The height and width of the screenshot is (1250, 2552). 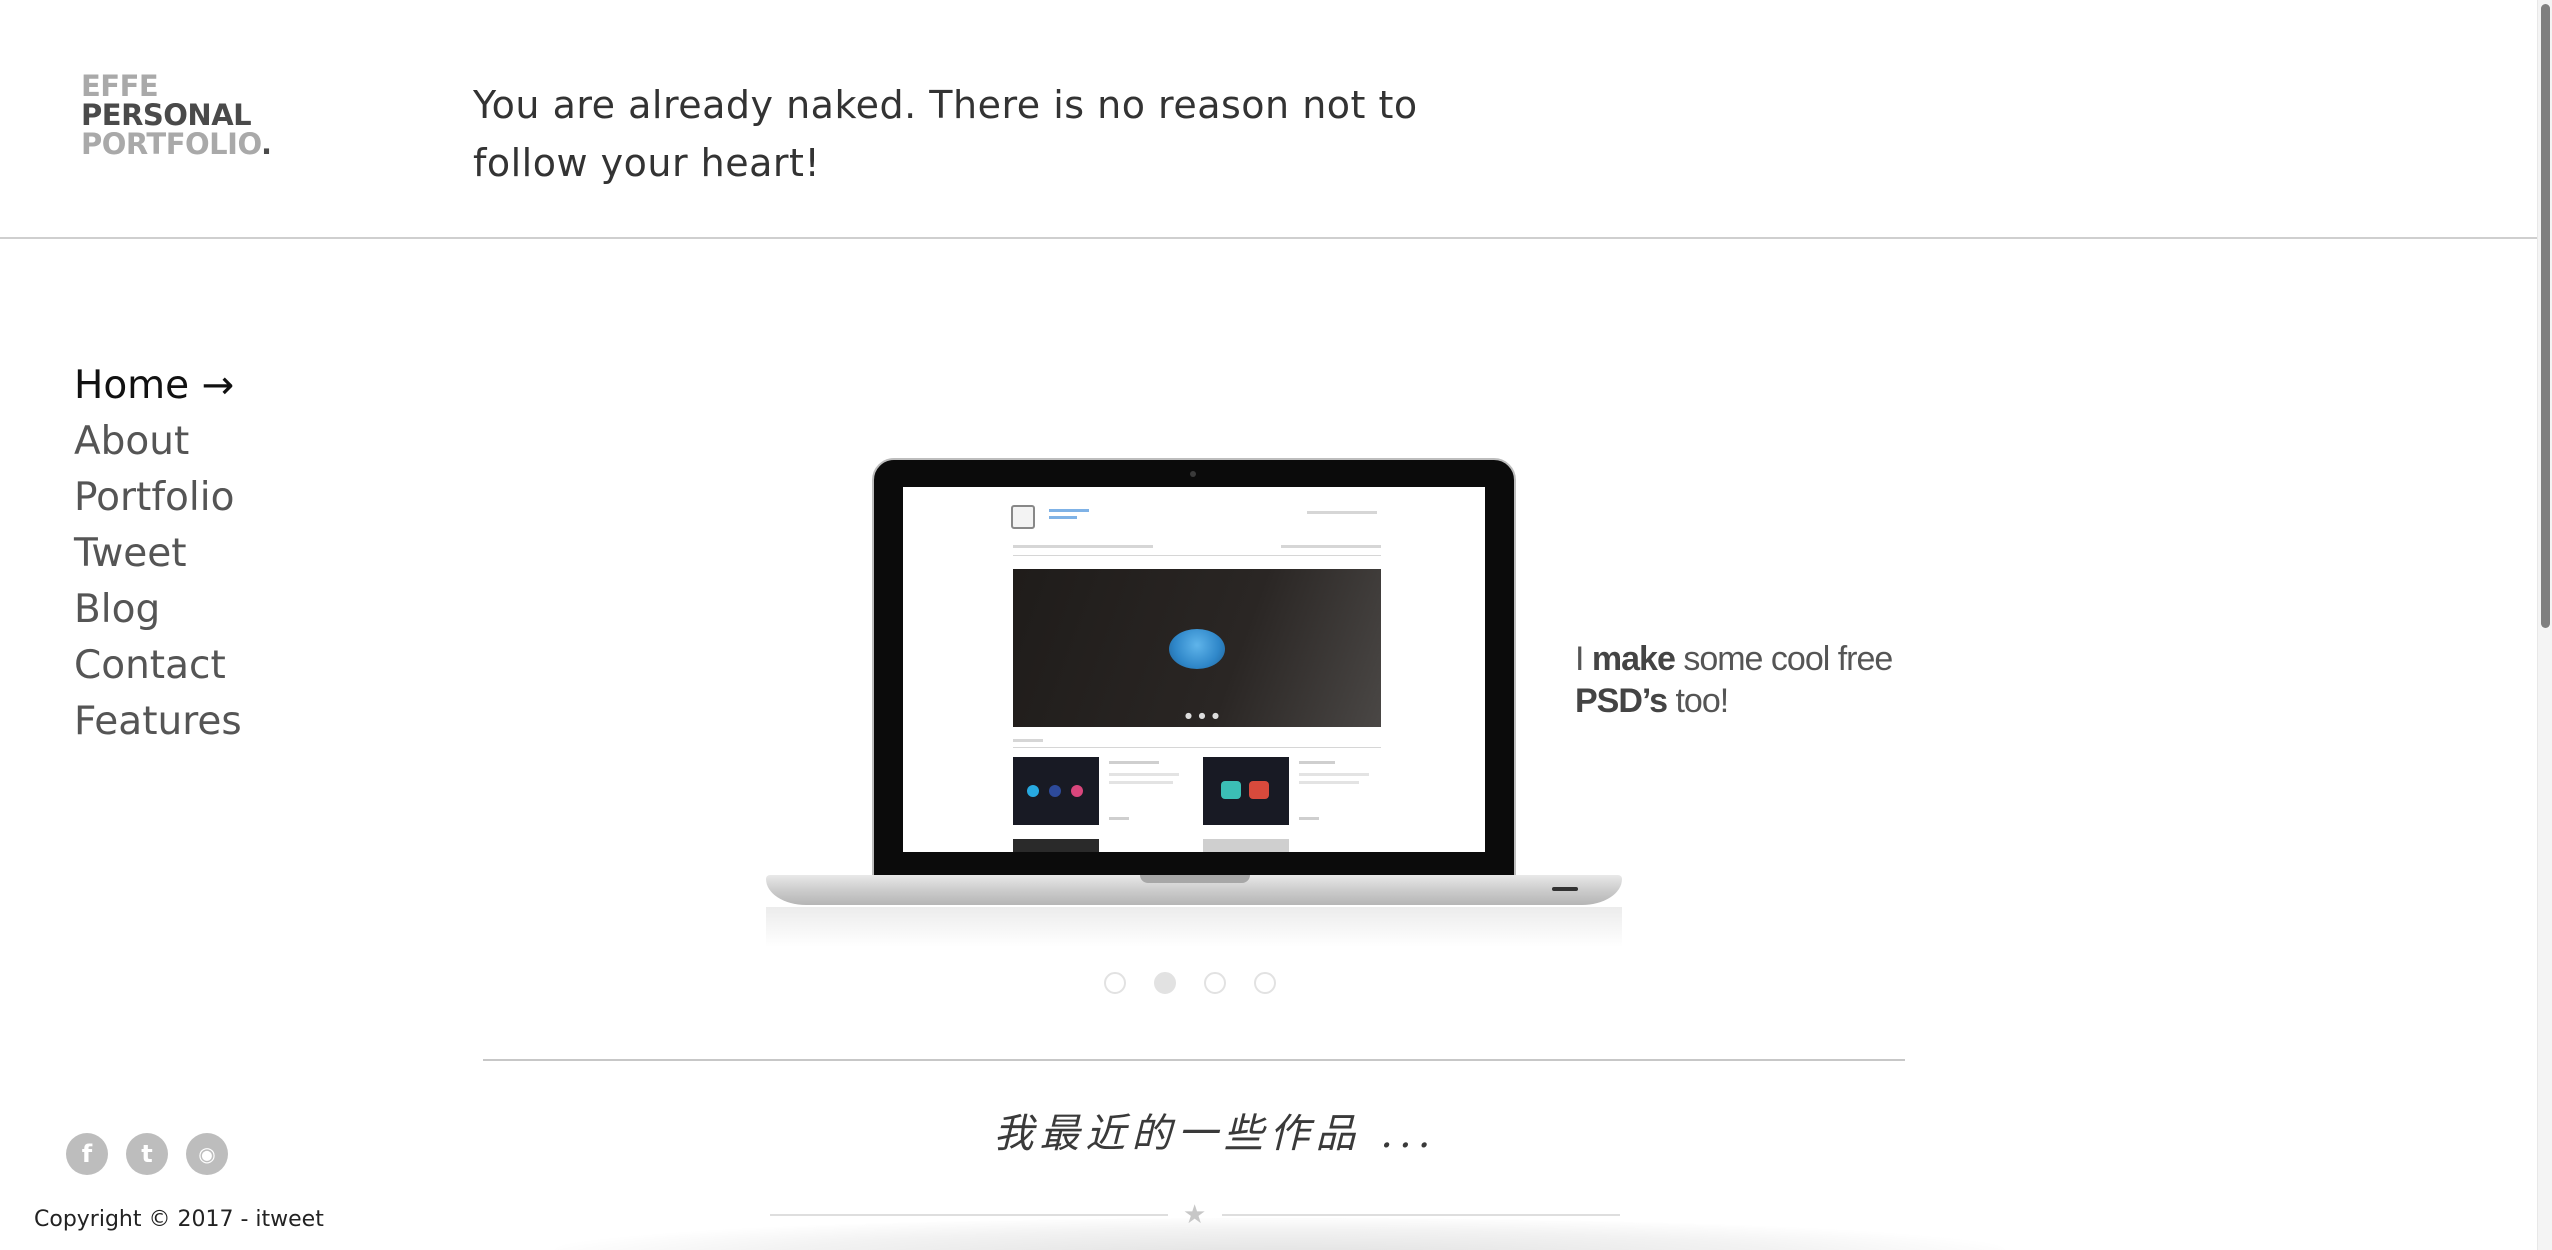 I want to click on copyright-text: Copyright © 2017 - itweet, so click(x=179, y=1219).